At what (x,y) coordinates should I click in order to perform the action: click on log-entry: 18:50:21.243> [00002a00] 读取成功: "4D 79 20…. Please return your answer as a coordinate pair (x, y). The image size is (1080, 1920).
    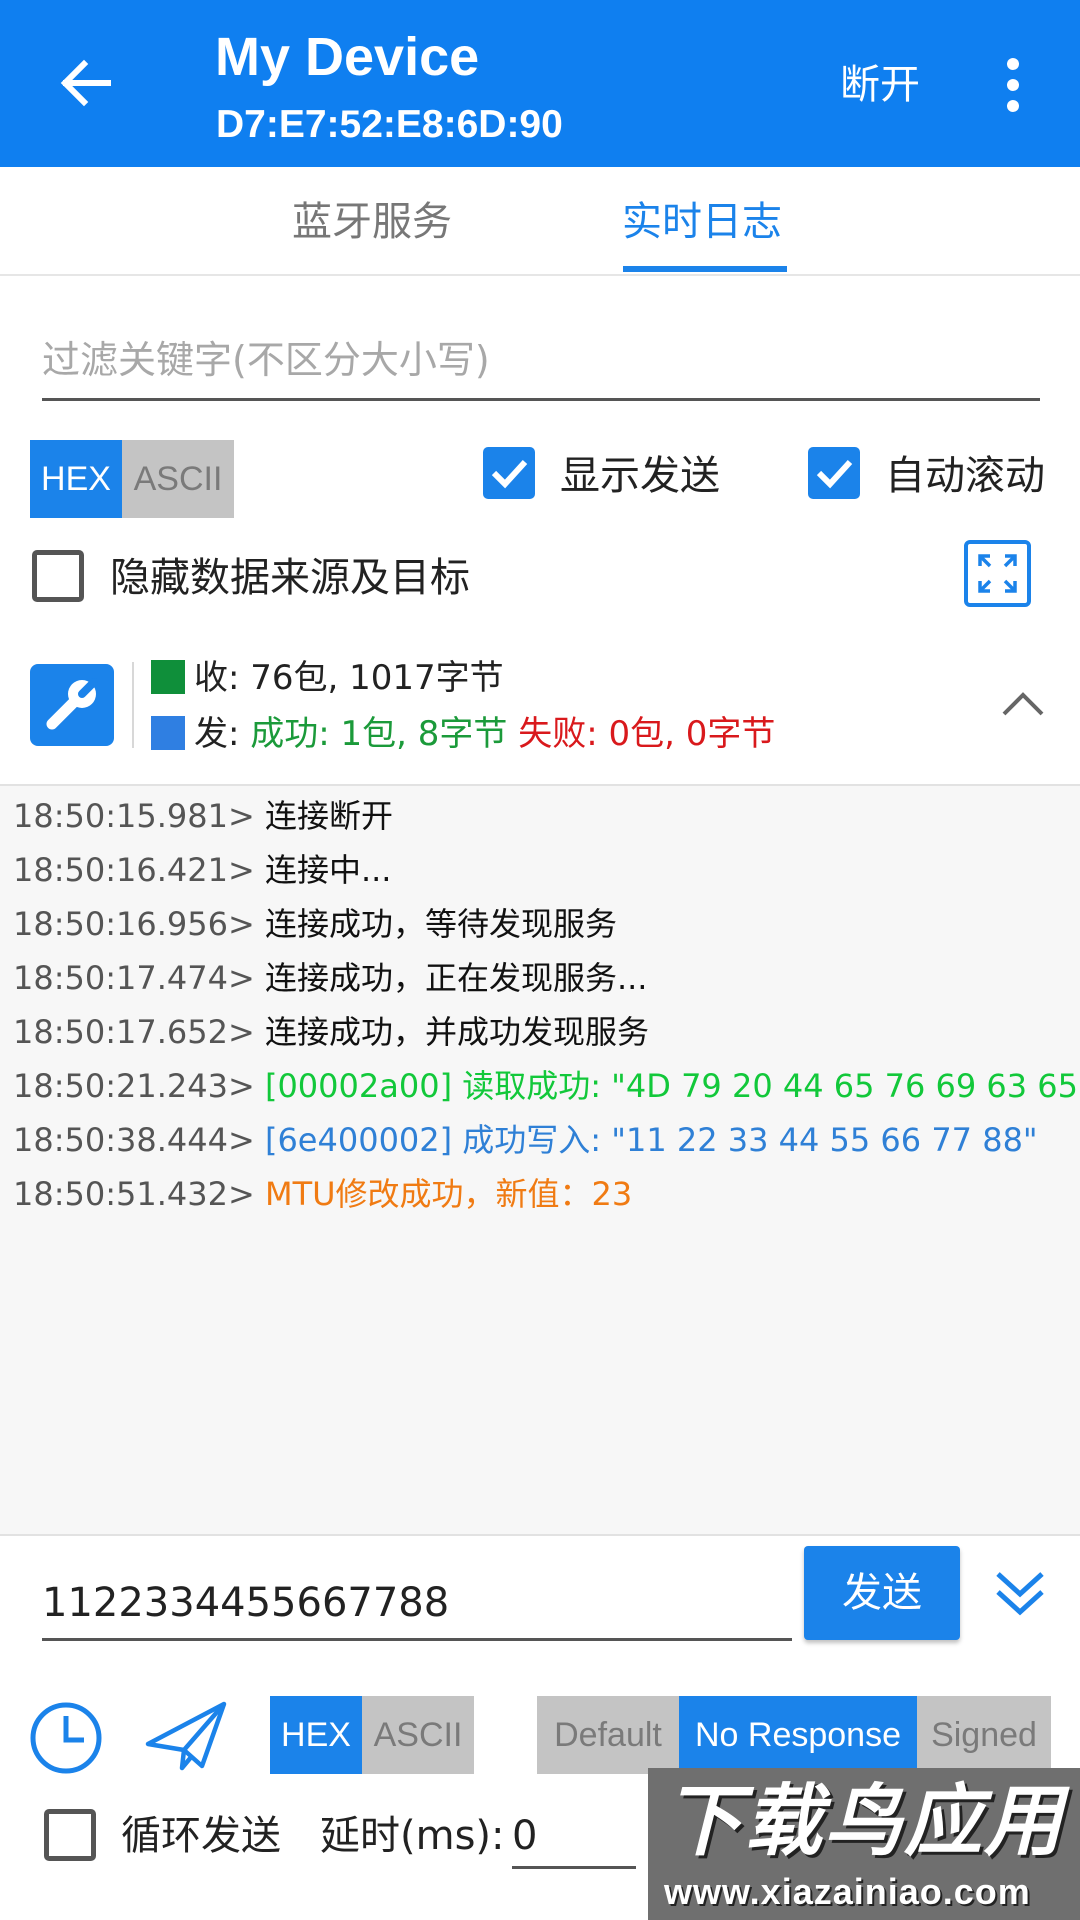
    Looking at the image, I should click on (546, 1086).